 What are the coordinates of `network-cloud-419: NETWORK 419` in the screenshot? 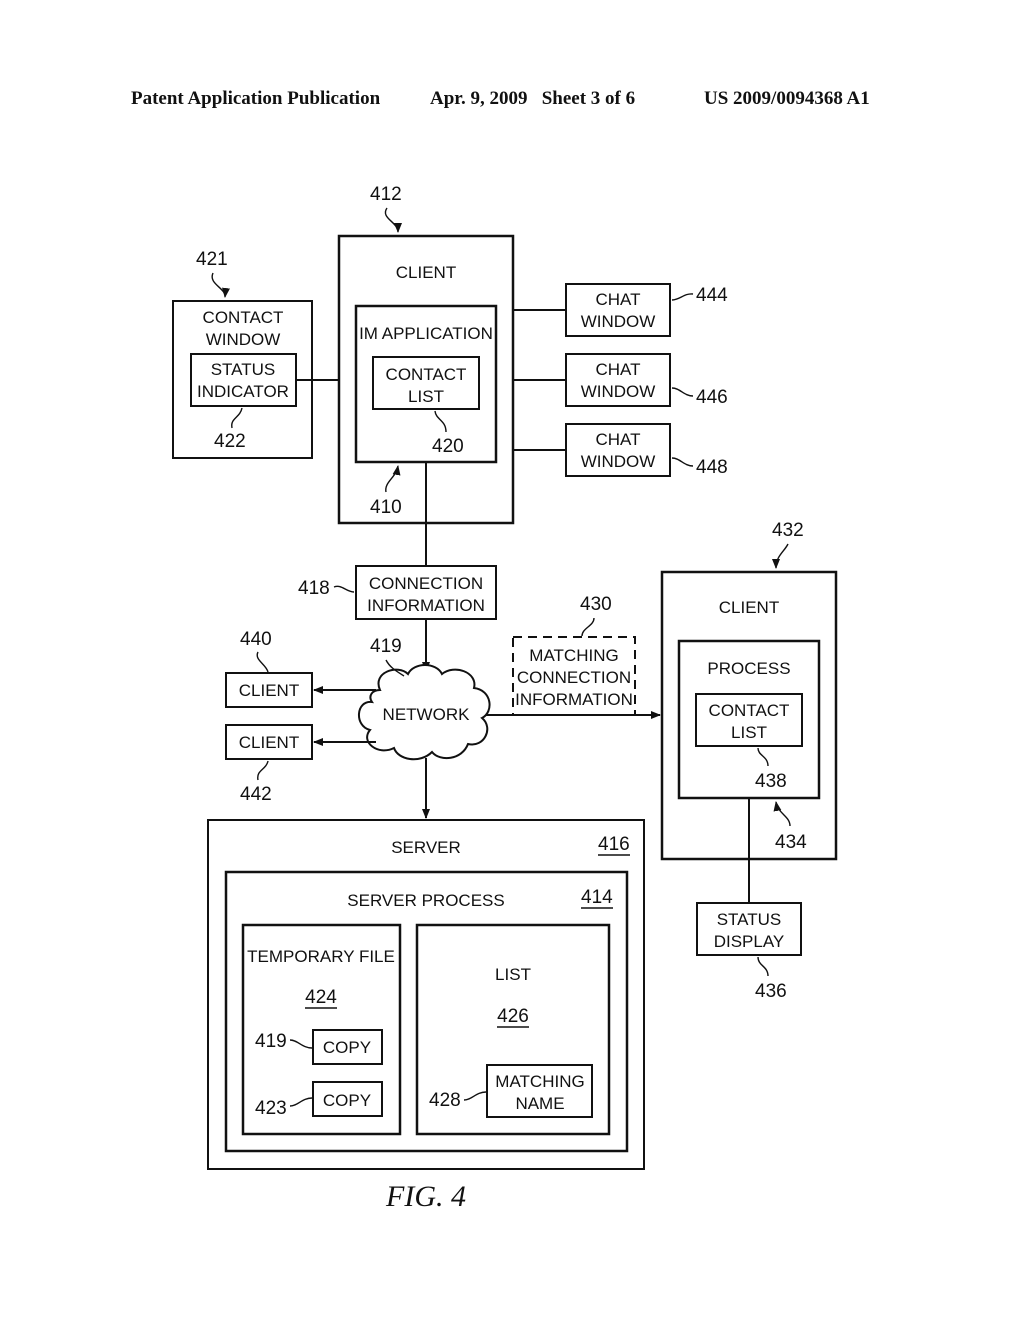 It's located at (424, 698).